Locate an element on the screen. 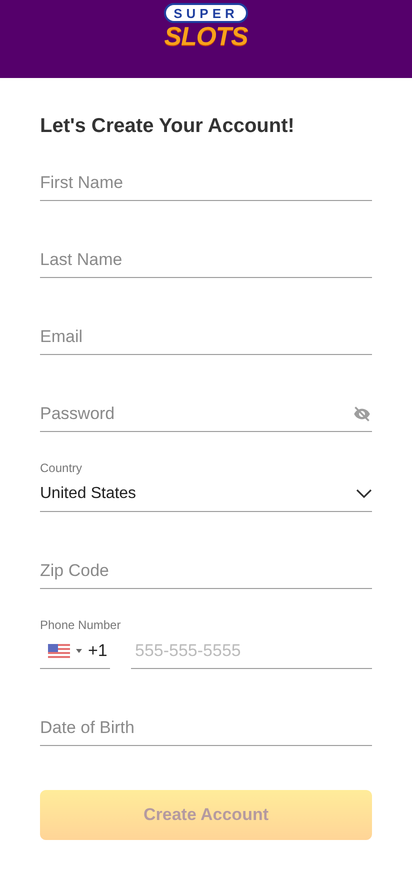  input-field: Last Name is located at coordinates (206, 260).